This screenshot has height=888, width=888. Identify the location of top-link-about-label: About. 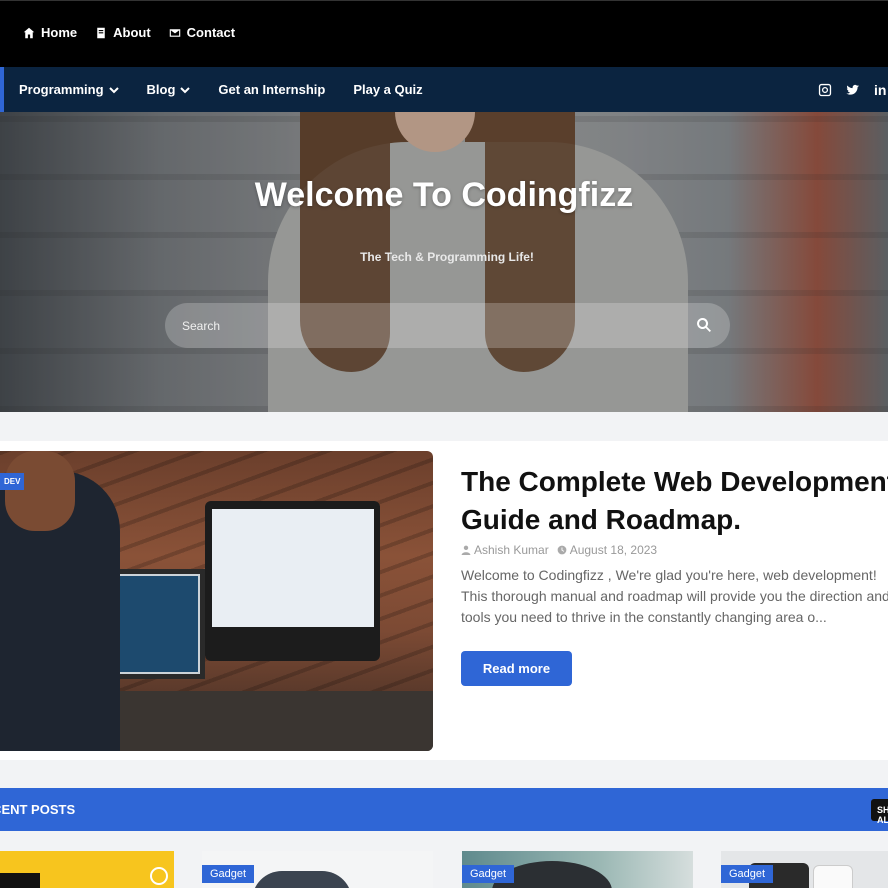
(132, 32).